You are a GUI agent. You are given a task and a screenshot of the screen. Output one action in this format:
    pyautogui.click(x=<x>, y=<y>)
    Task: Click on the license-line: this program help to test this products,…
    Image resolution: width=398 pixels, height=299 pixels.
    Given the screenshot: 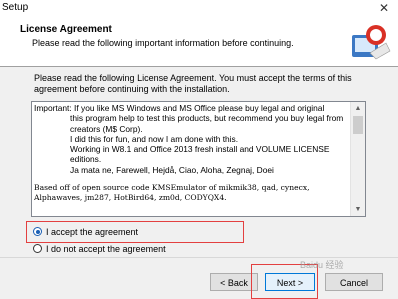 What is the action you would take?
    pyautogui.click(x=207, y=123)
    